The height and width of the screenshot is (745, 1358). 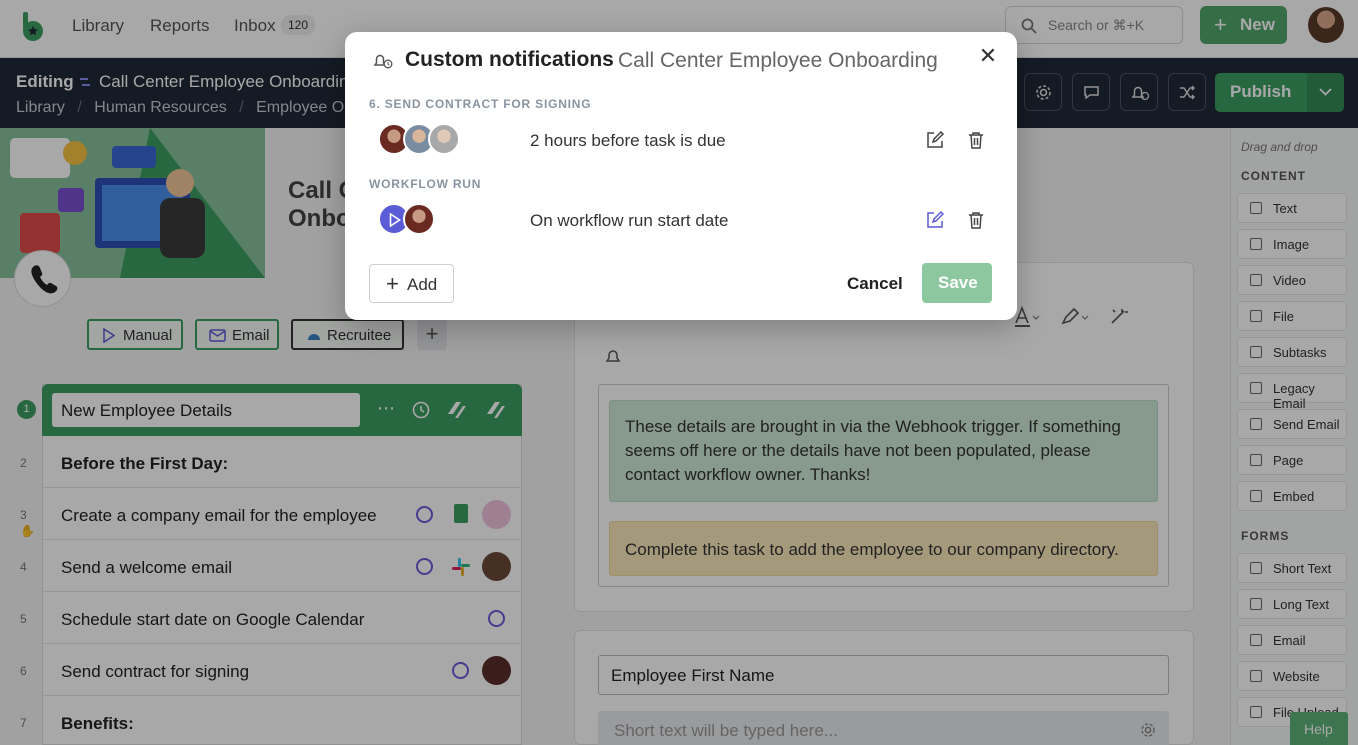 I want to click on close-icon: ✕, so click(x=988, y=55).